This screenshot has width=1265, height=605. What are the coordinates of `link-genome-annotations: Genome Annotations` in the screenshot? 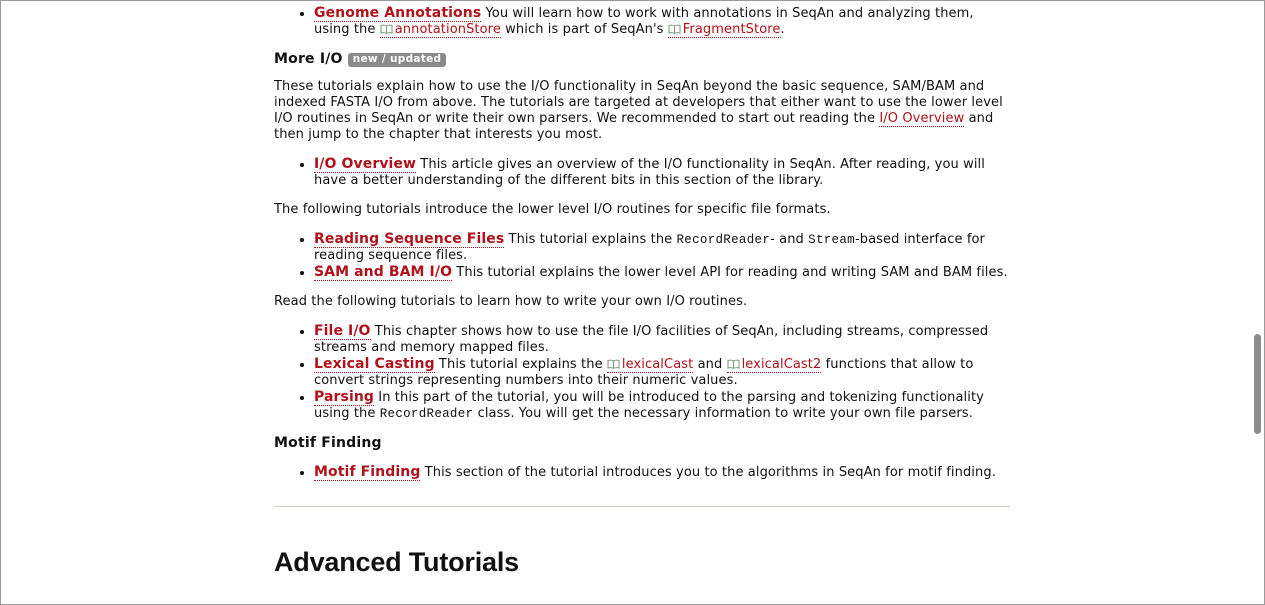 It's located at (398, 13).